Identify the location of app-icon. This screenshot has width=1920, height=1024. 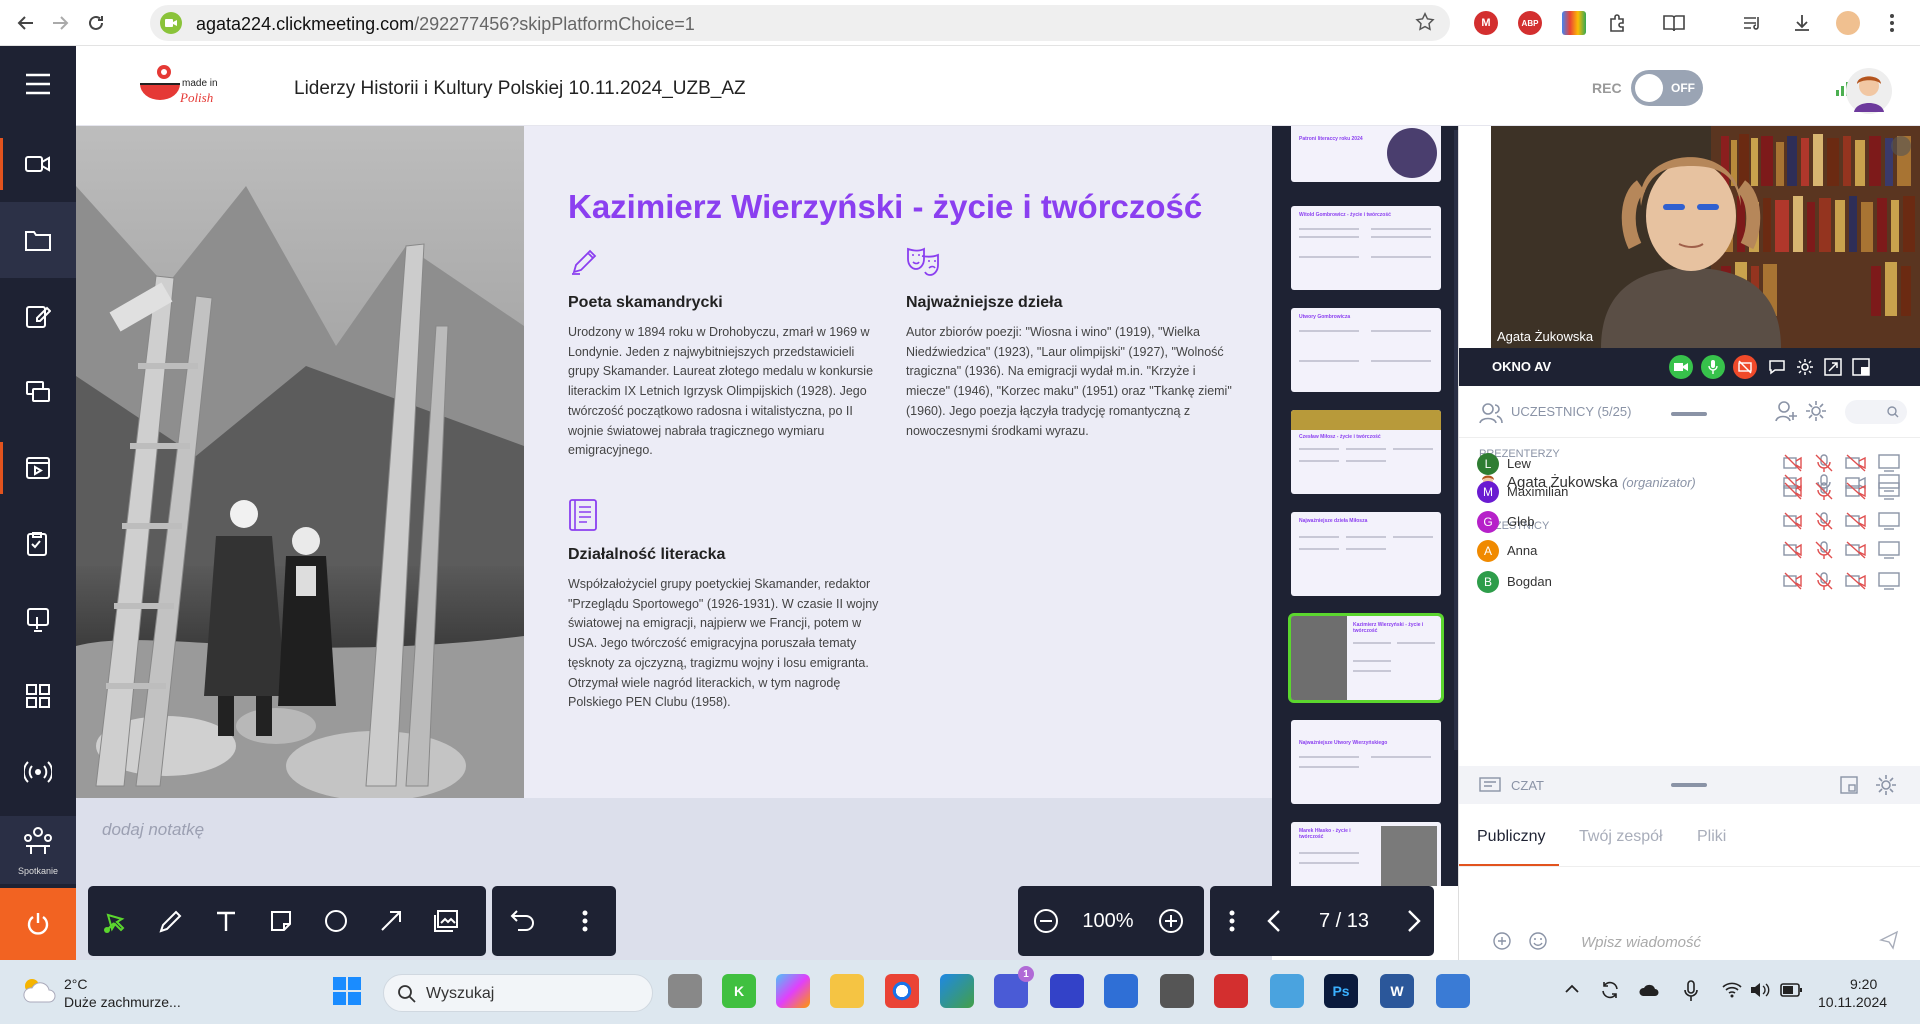
(1067, 991).